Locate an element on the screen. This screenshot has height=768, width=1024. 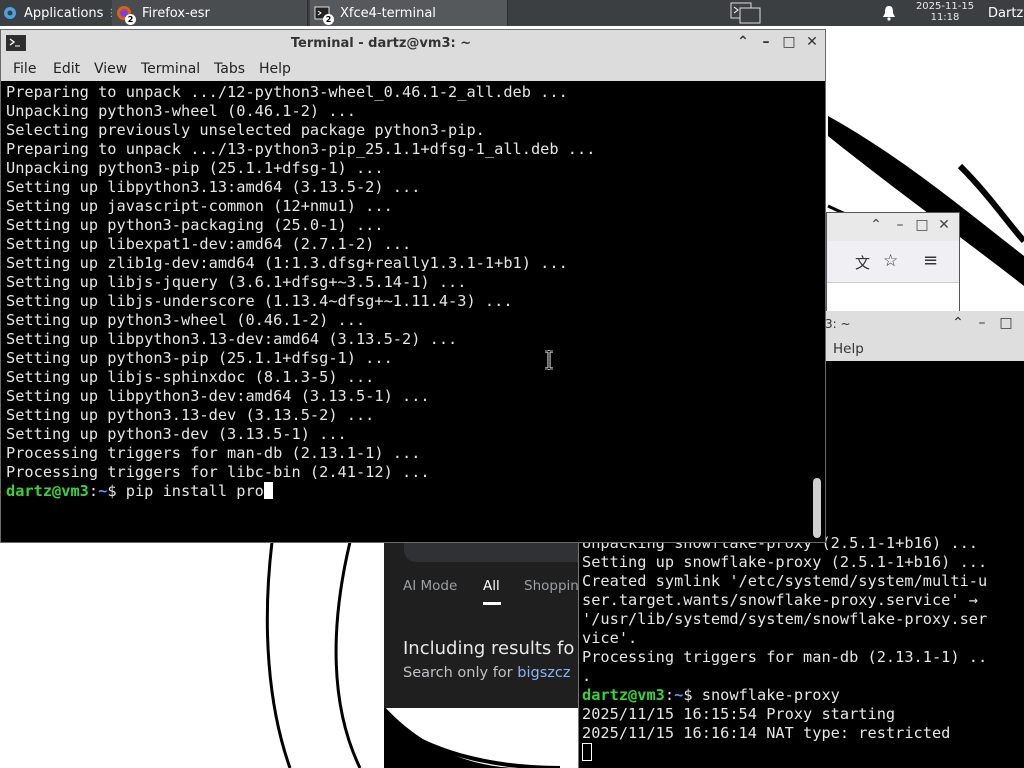
main-terminal-close-icon: ✕ is located at coordinates (812, 42).